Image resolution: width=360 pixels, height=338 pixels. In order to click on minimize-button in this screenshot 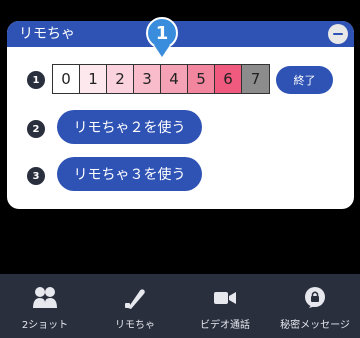, I will do `click(338, 34)`.